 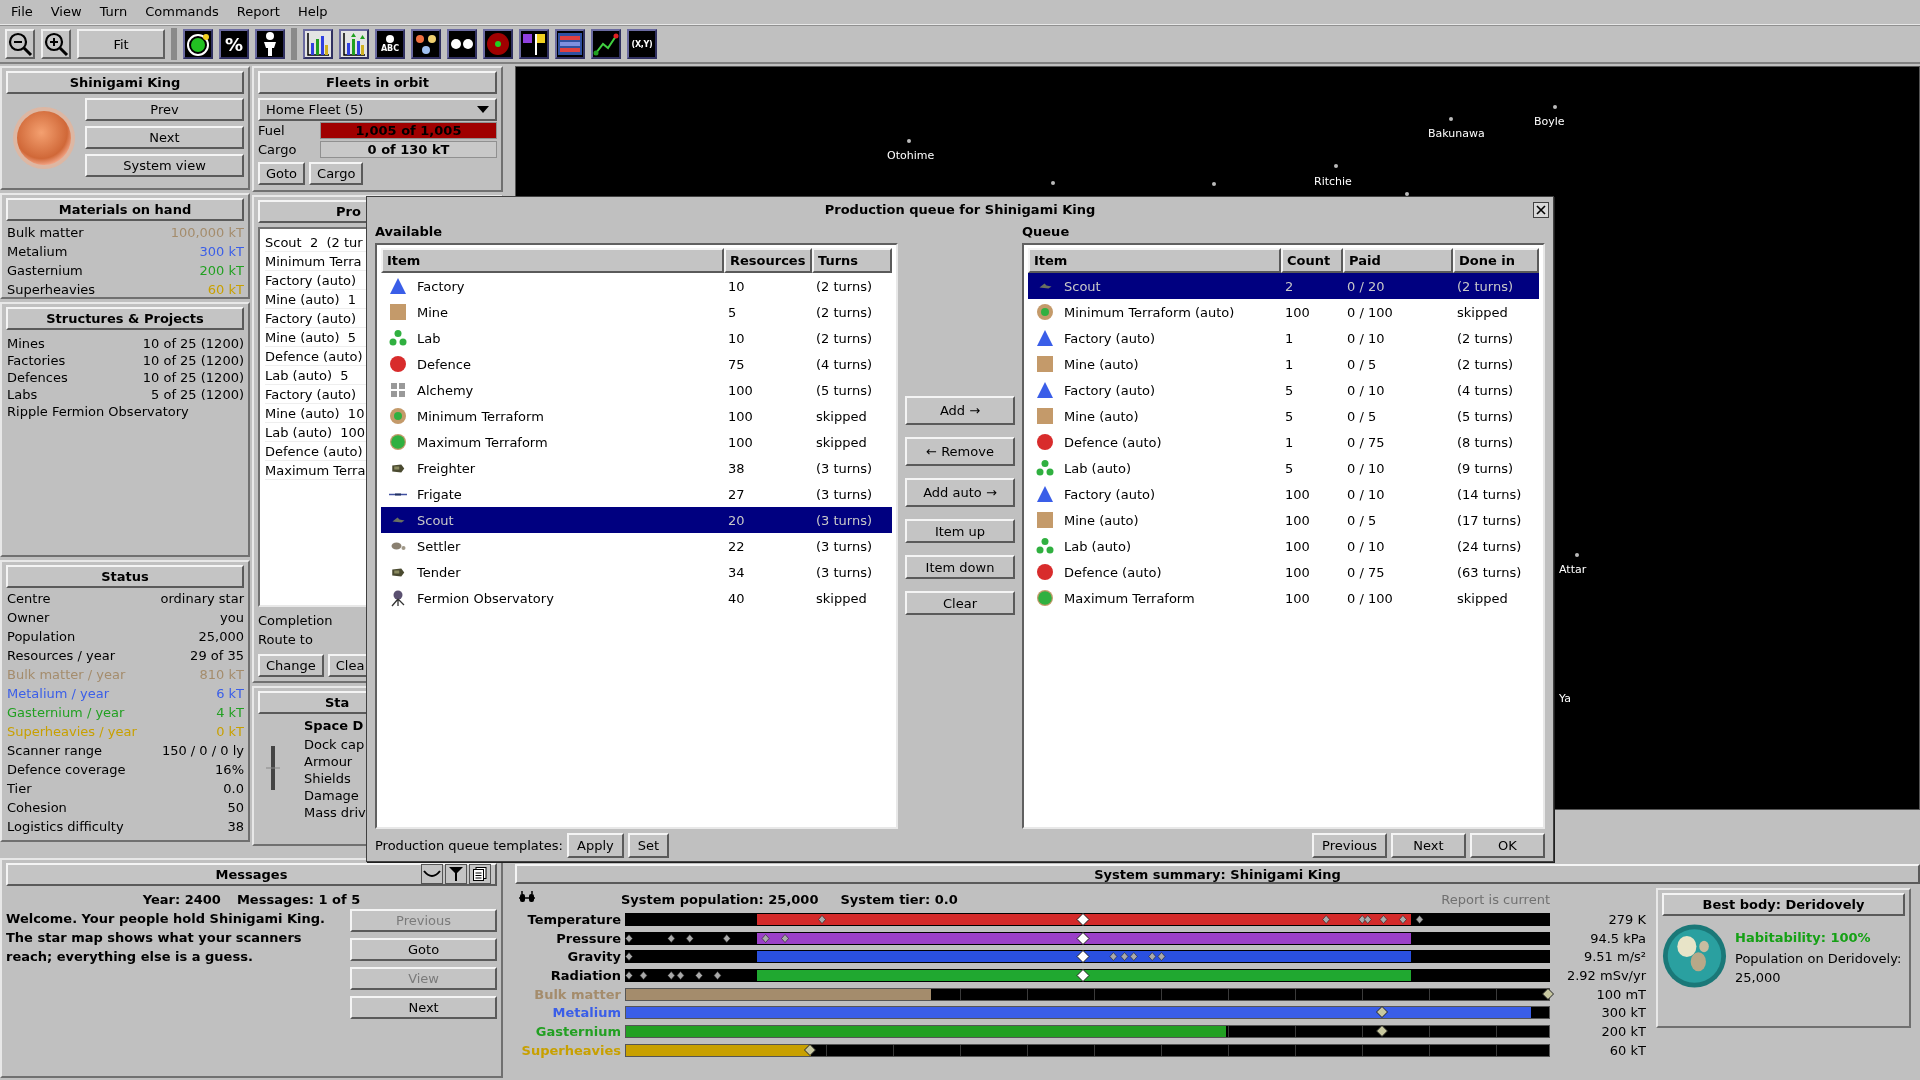 What do you see at coordinates (282, 173) in the screenshot?
I see `fleet-button: Goto` at bounding box center [282, 173].